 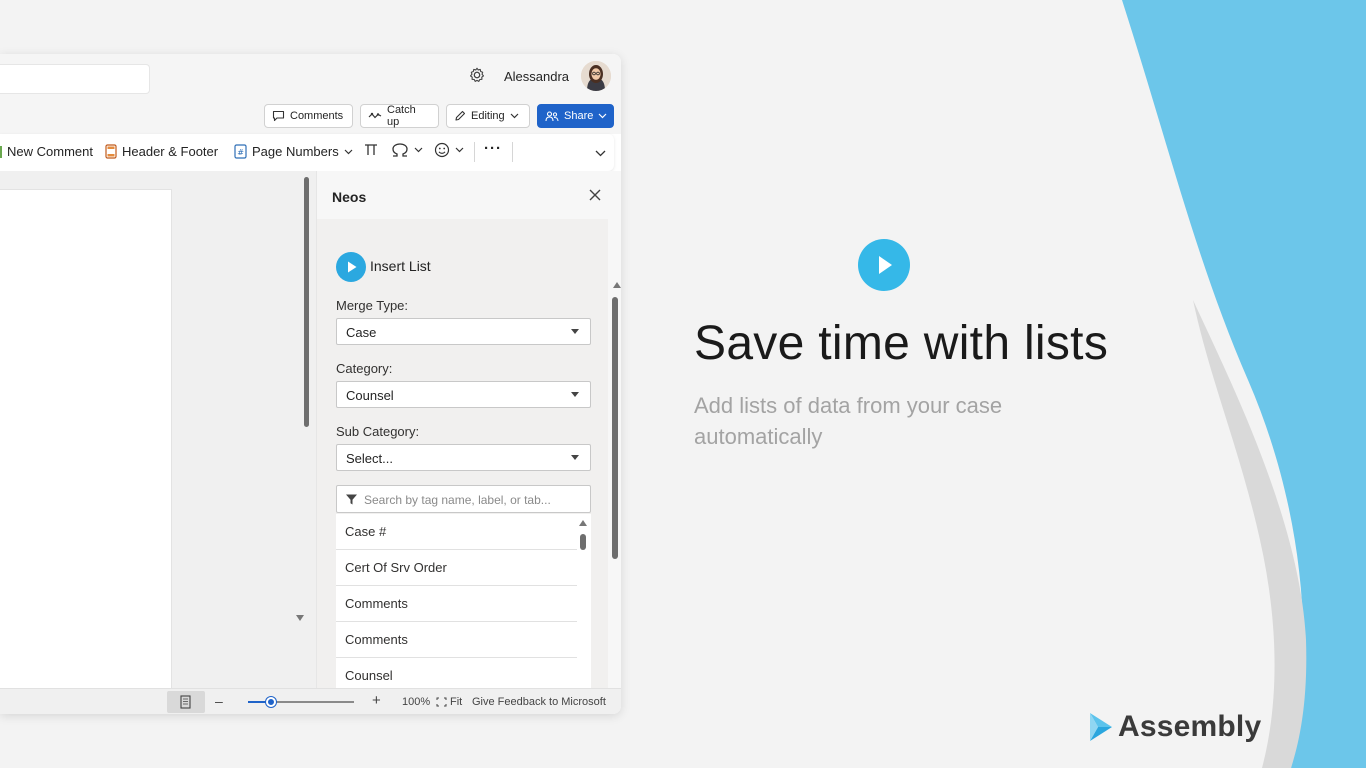 What do you see at coordinates (351, 499) in the screenshot?
I see `filter-icon` at bounding box center [351, 499].